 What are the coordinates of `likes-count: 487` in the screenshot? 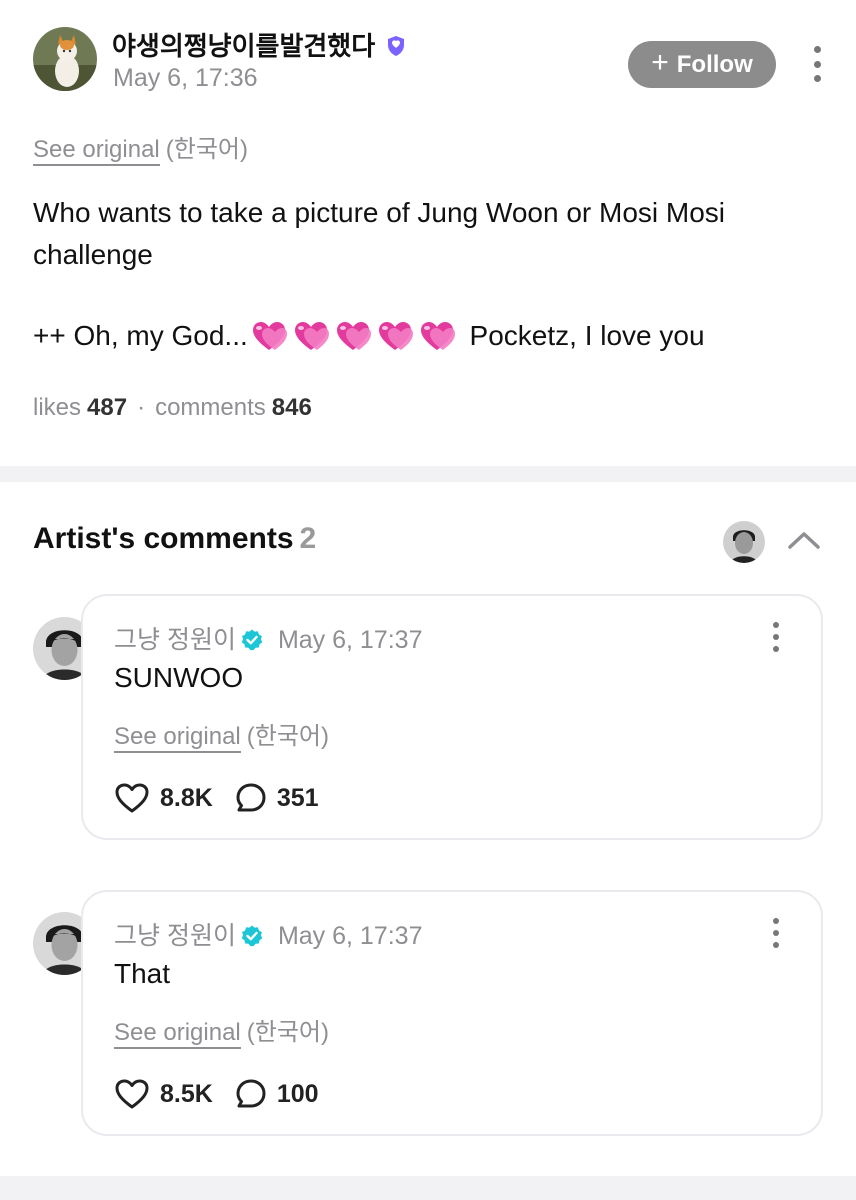 It's located at (107, 407).